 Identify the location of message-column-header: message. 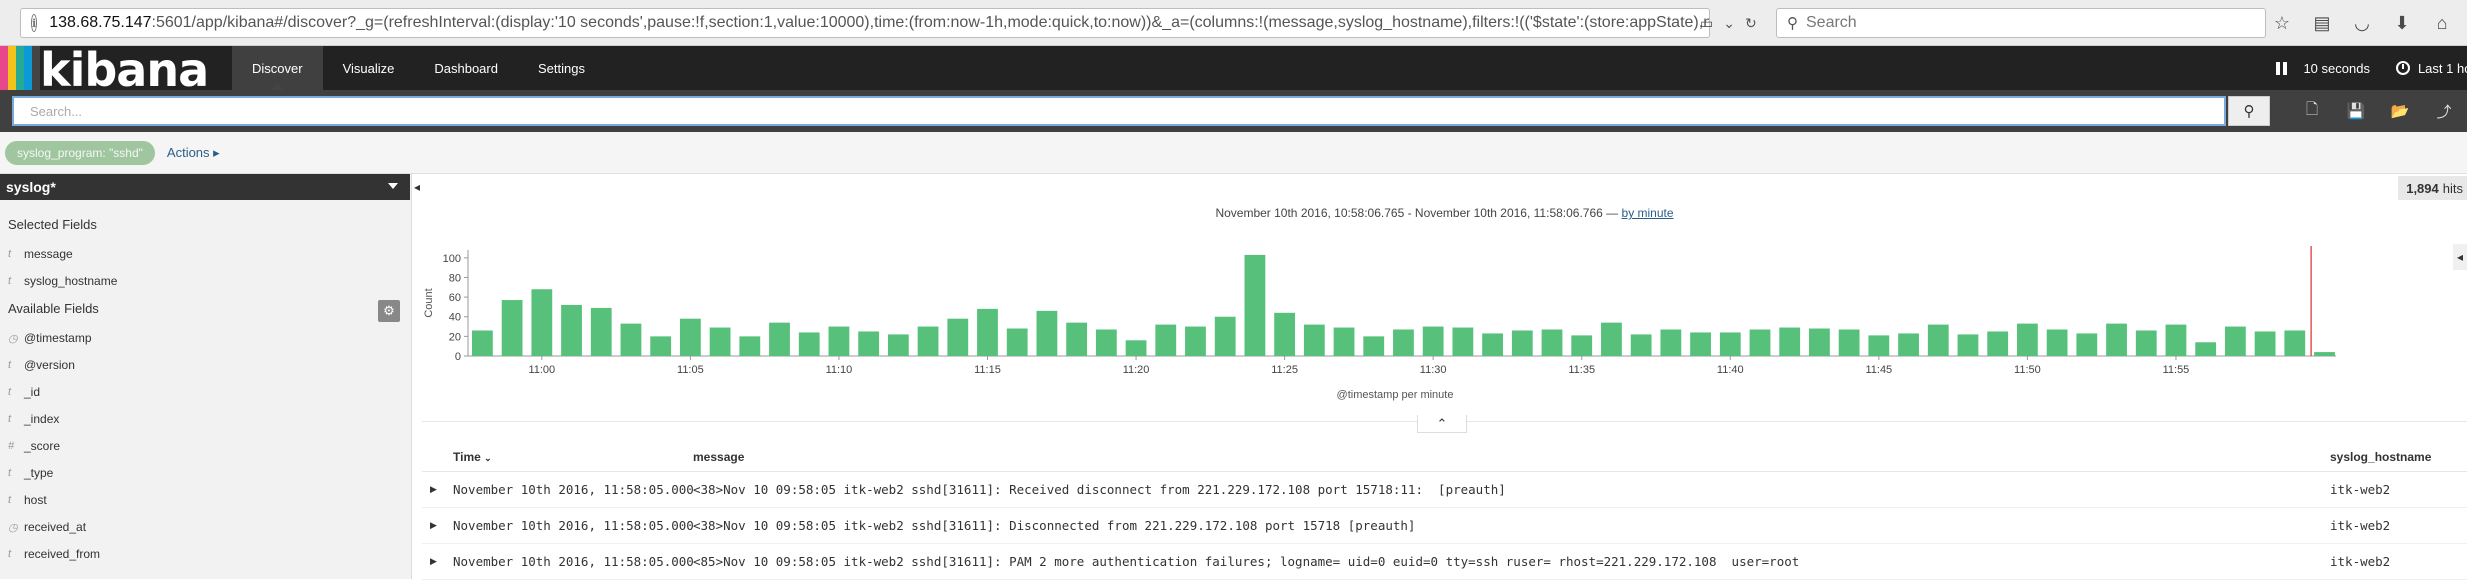
(718, 457).